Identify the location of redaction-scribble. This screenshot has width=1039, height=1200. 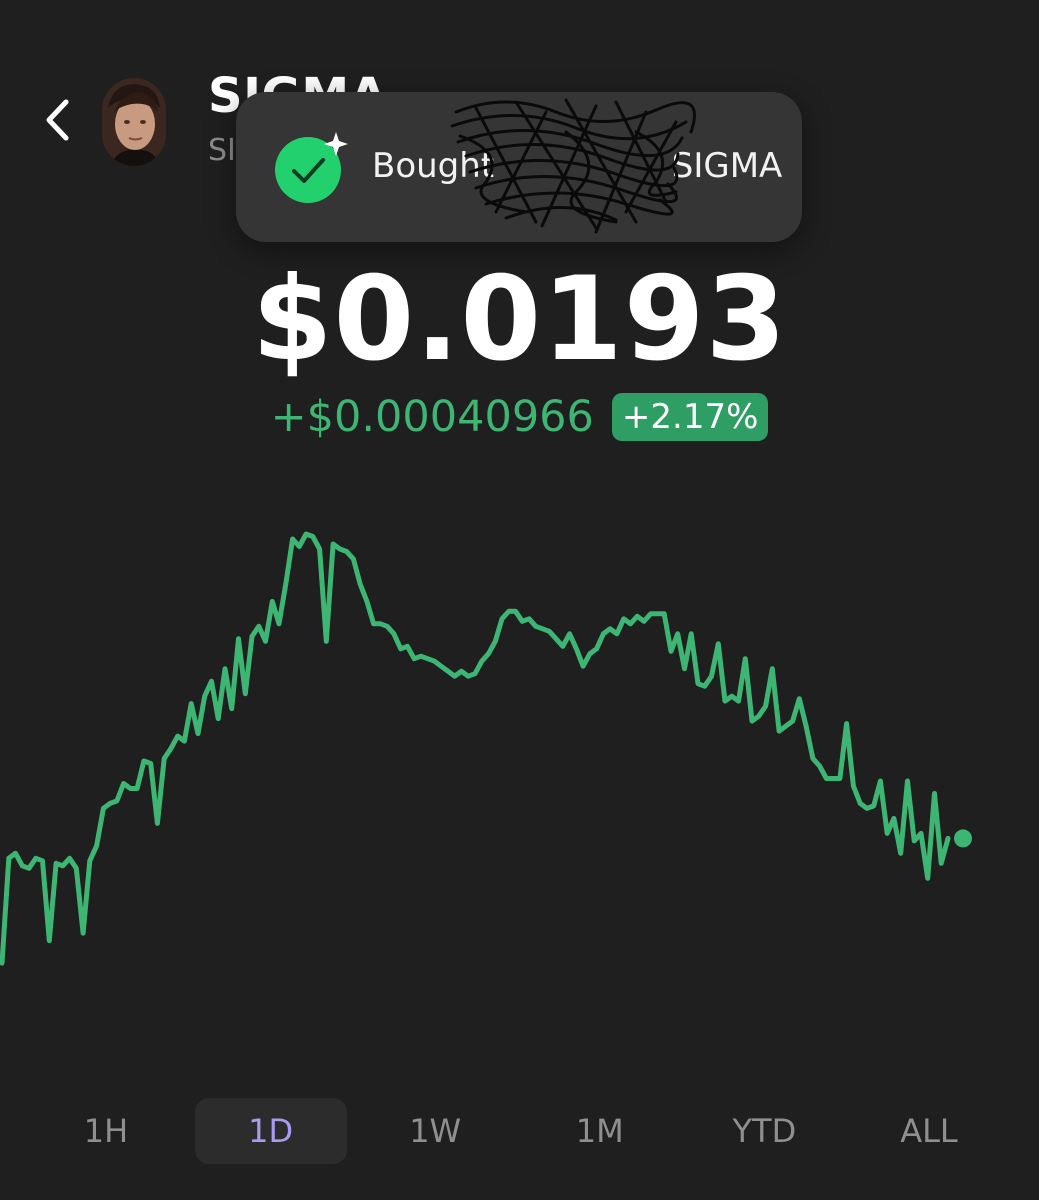
(573, 166).